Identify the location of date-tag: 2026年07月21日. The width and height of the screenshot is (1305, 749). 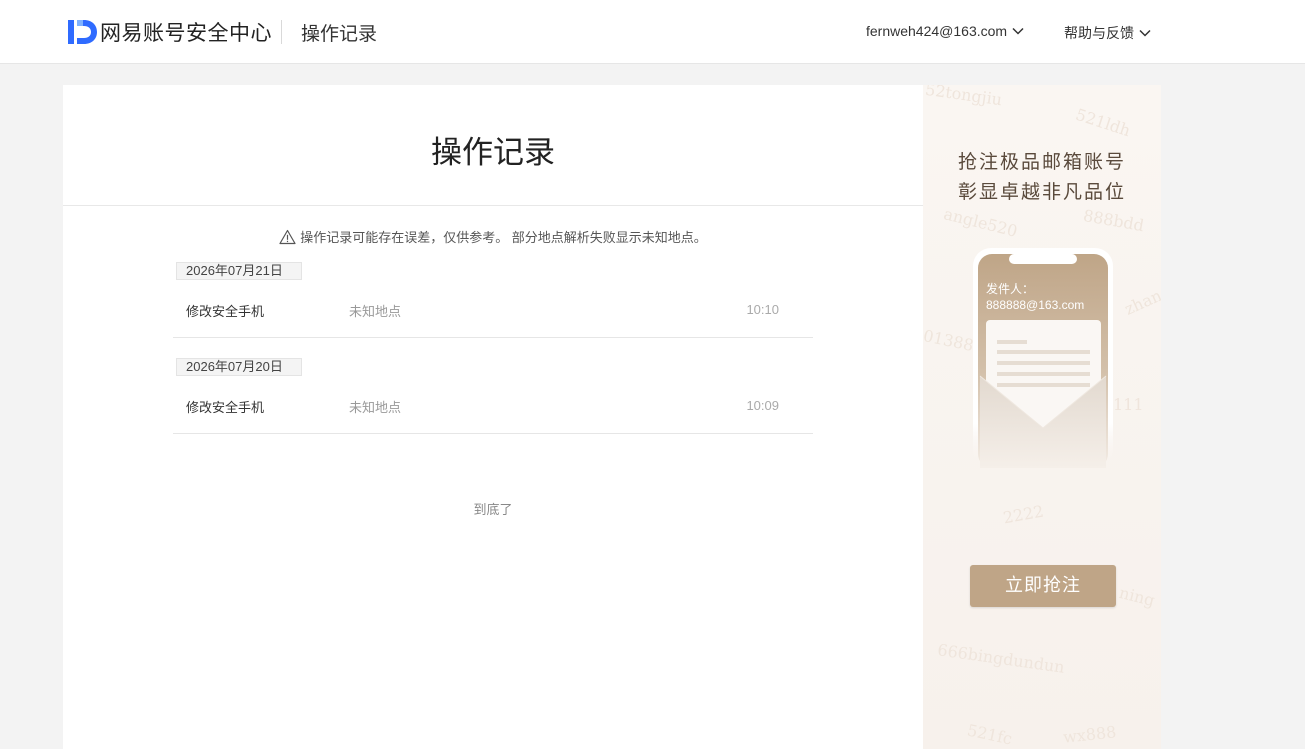
(239, 271).